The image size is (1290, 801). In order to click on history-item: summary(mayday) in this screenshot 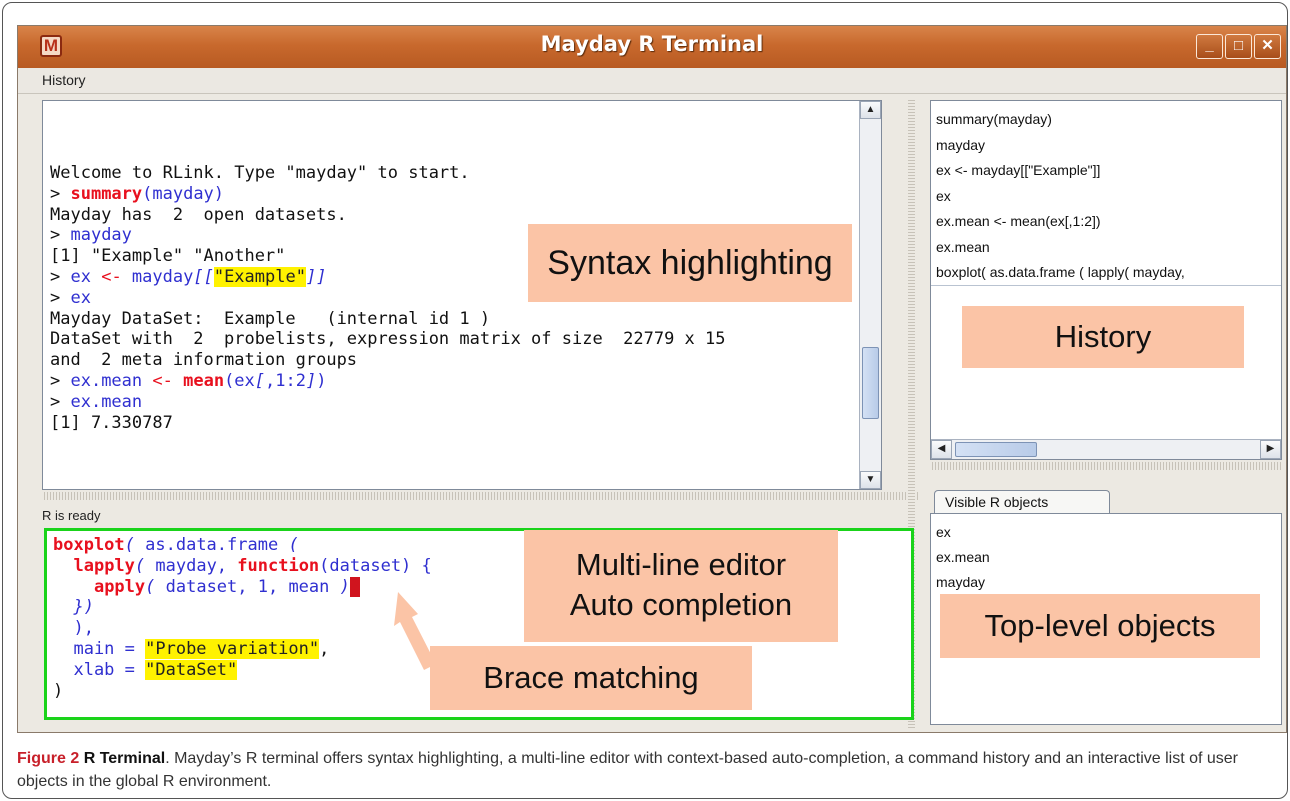, I will do `click(1095, 120)`.